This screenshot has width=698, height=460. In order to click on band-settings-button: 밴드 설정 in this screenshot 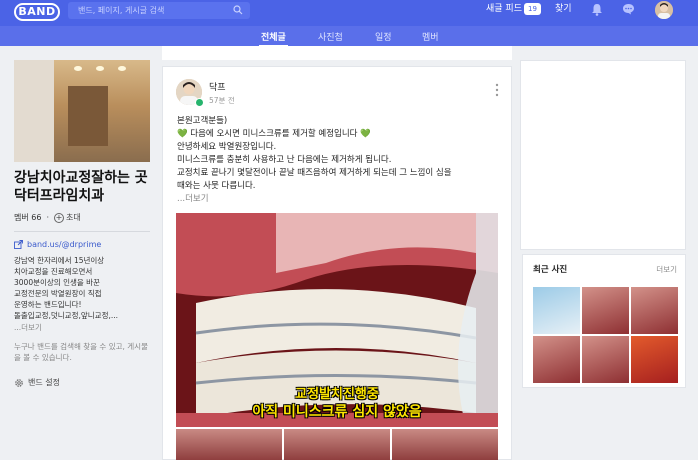, I will do `click(82, 382)`.